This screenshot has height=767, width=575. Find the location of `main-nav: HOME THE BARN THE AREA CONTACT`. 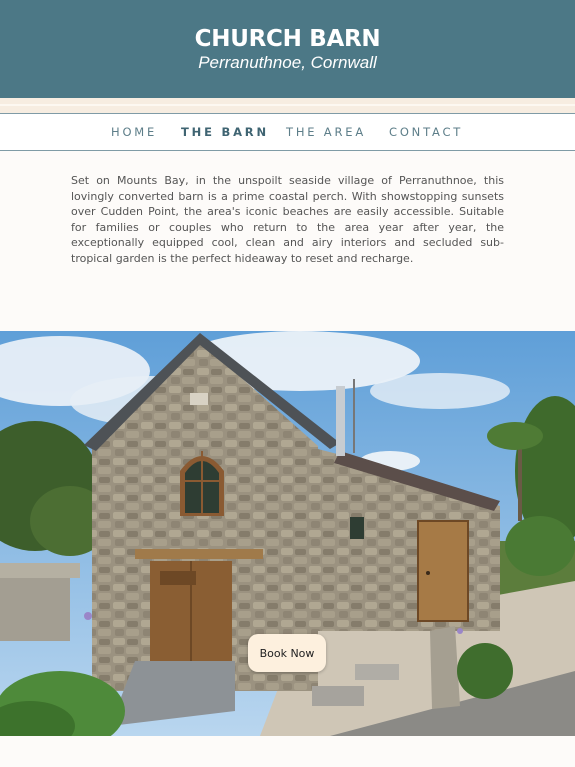

main-nav: HOME THE BARN THE AREA CONTACT is located at coordinates (287, 132).